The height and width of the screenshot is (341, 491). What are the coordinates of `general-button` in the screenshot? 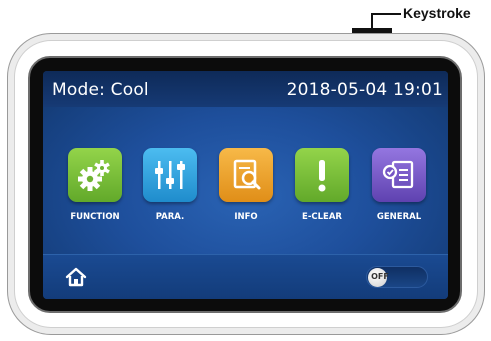 It's located at (399, 175).